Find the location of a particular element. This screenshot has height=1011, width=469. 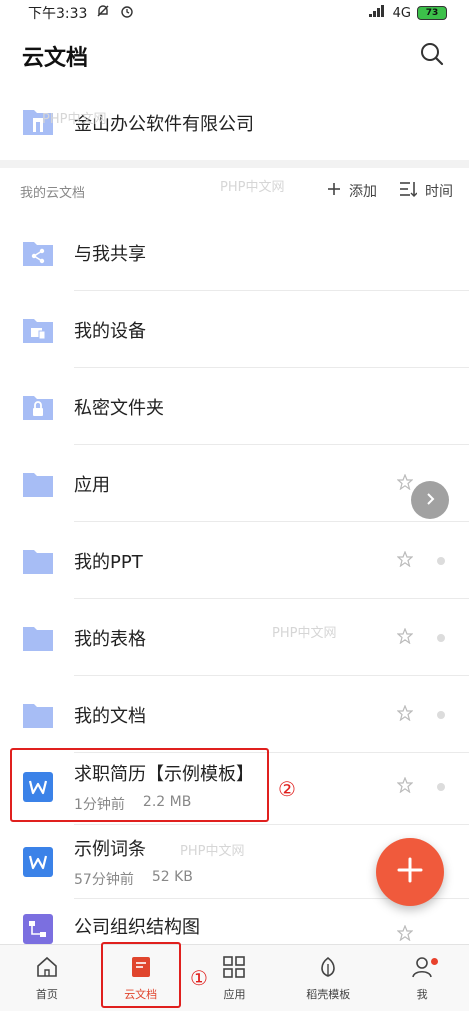

alarm-icon is located at coordinates (127, 13).